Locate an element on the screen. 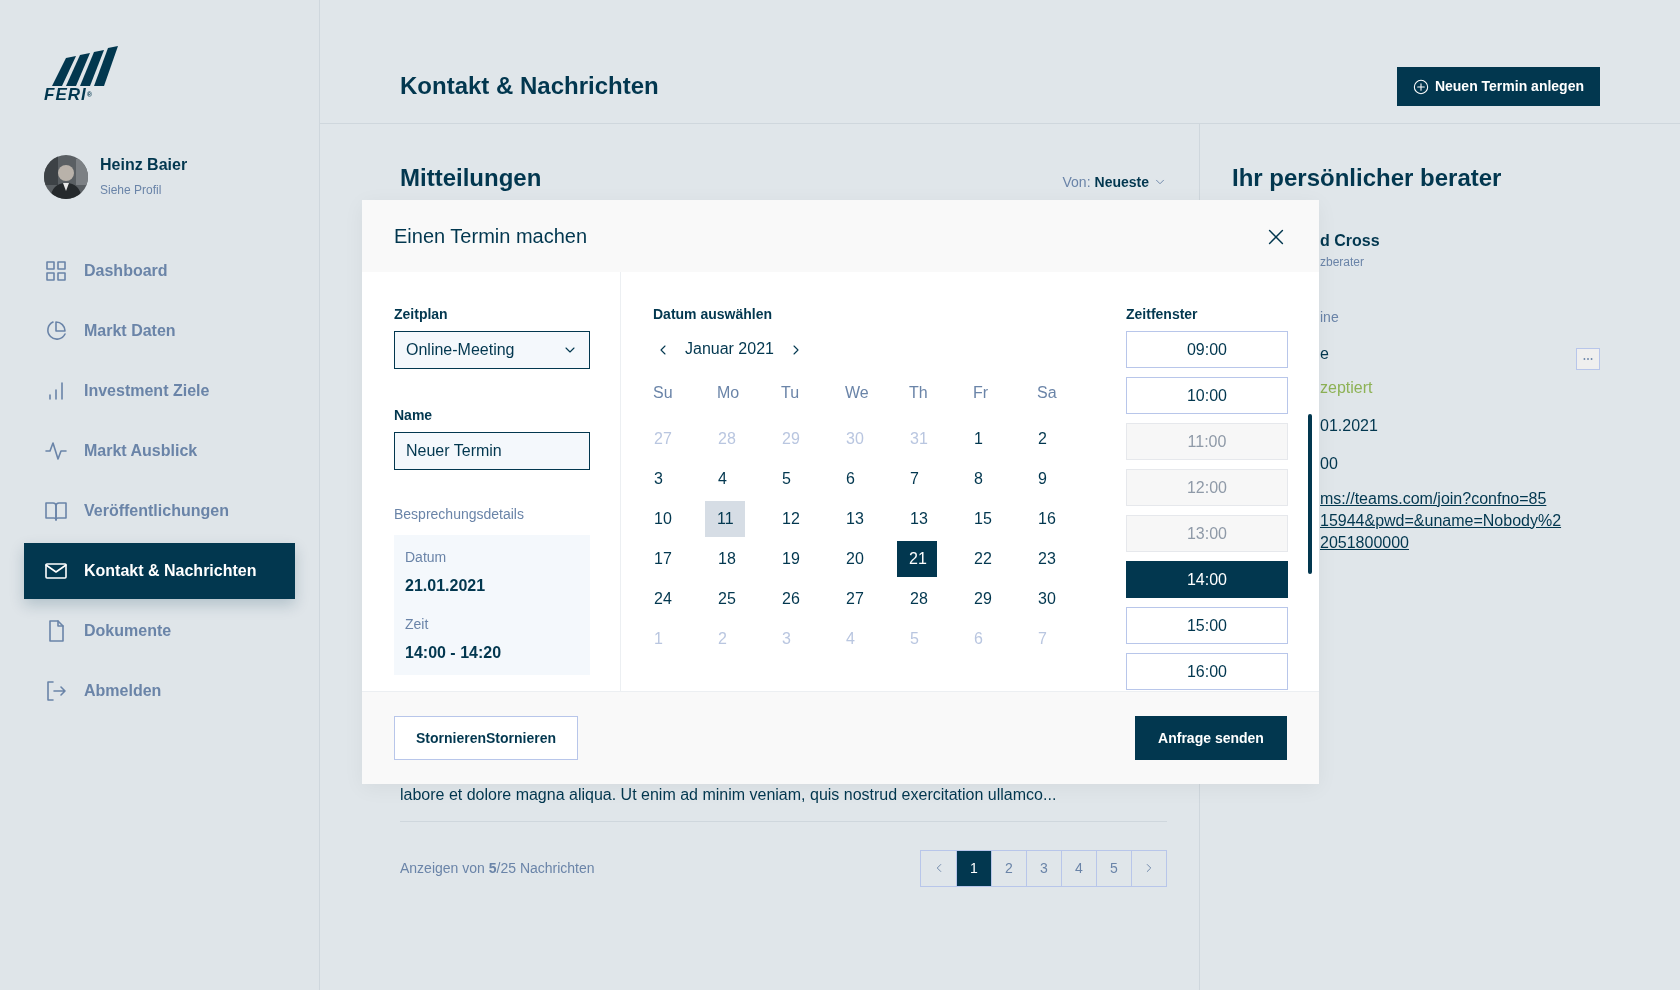 The image size is (1680, 990). new-appointment-button: Neuen Termin anlegen is located at coordinates (1498, 86).